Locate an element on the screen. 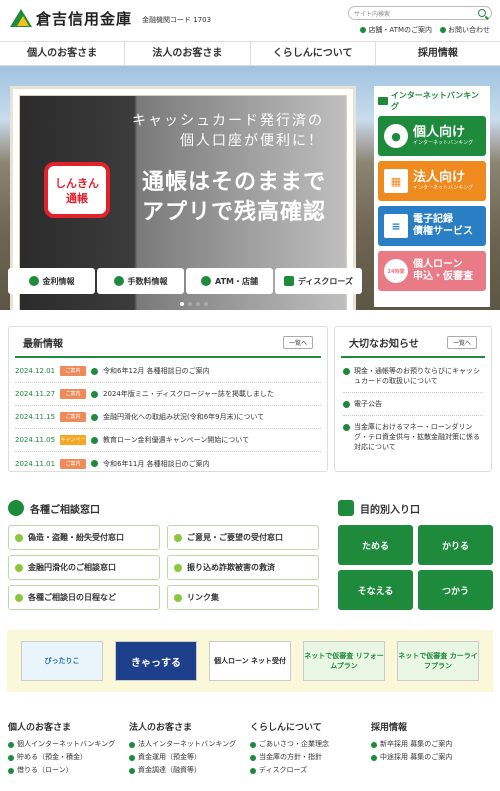 Image resolution: width=500 pixels, height=791 pixels. purpose-title: 目的別入り口 is located at coordinates (390, 510).